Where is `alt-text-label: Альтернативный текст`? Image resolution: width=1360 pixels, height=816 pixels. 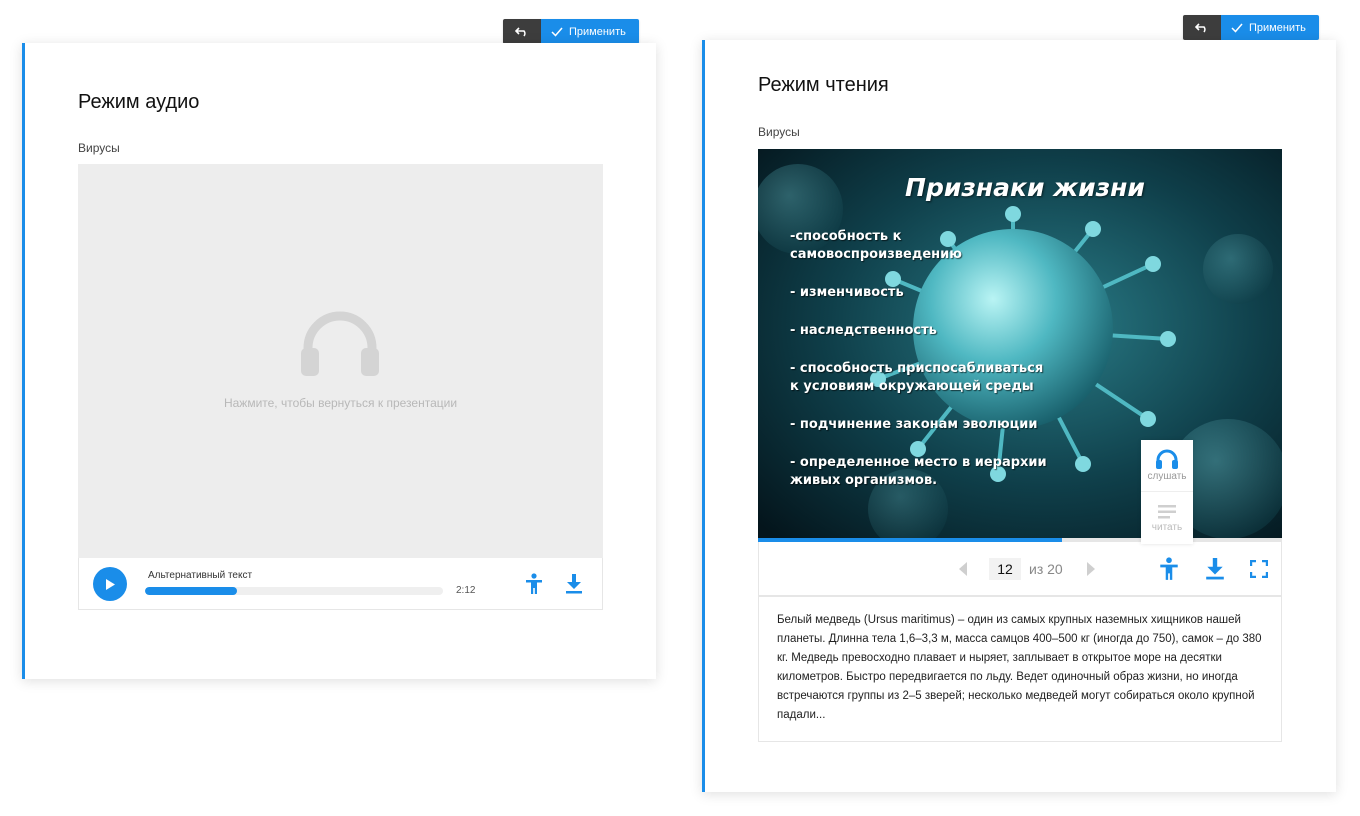 alt-text-label: Альтернативный текст is located at coordinates (200, 575).